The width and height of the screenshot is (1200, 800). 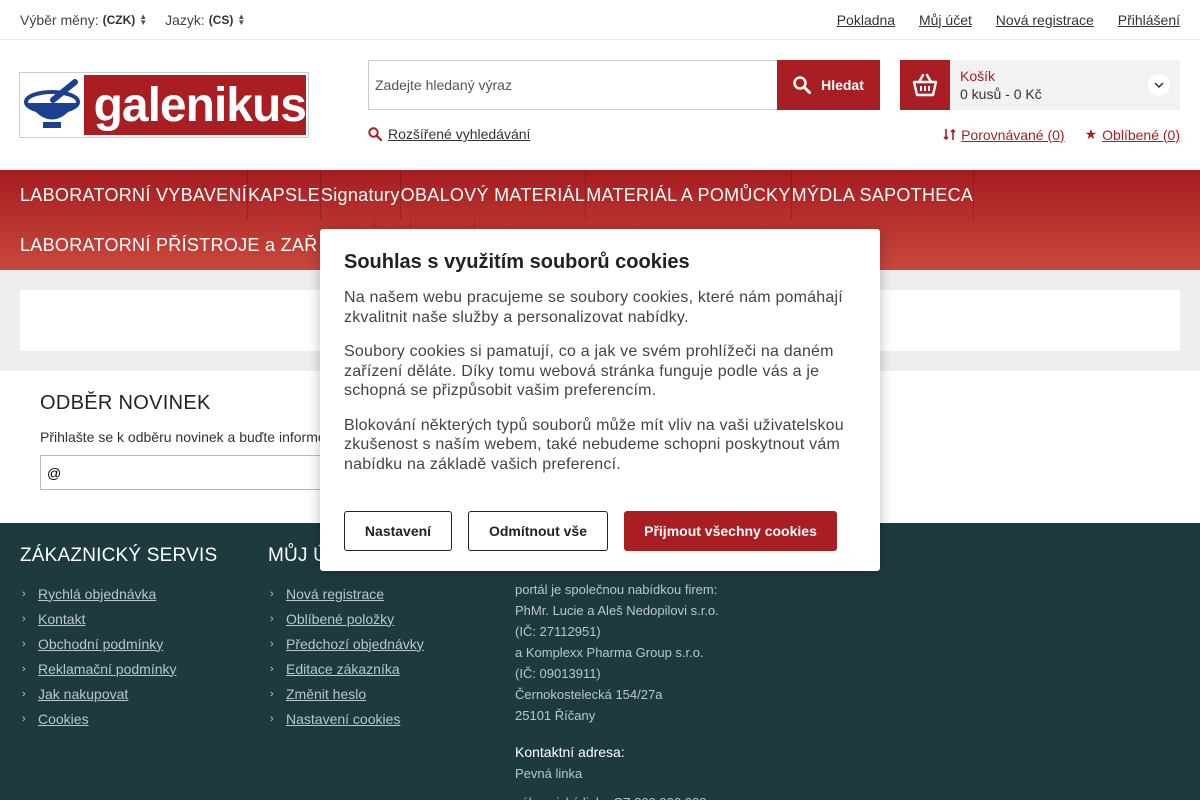 What do you see at coordinates (1001, 94) in the screenshot?
I see `cart-summary: 0 kusů - 0 Kč` at bounding box center [1001, 94].